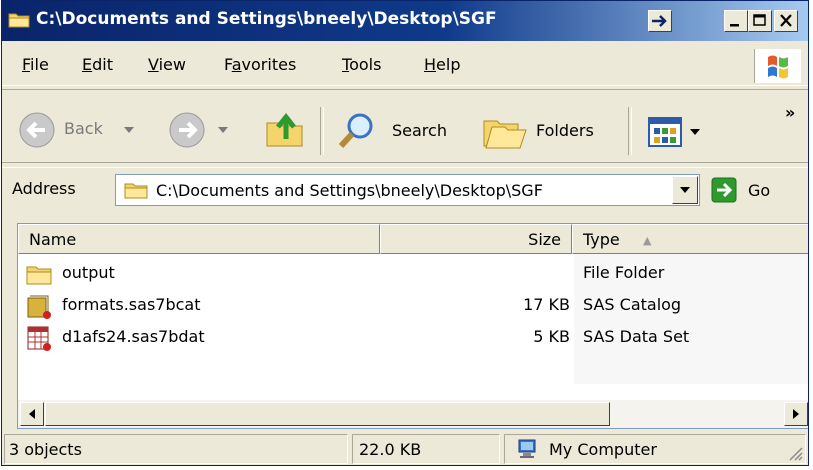 The width and height of the screenshot is (813, 470). Describe the element at coordinates (527, 448) in the screenshot. I see `my-computer-icon` at that location.